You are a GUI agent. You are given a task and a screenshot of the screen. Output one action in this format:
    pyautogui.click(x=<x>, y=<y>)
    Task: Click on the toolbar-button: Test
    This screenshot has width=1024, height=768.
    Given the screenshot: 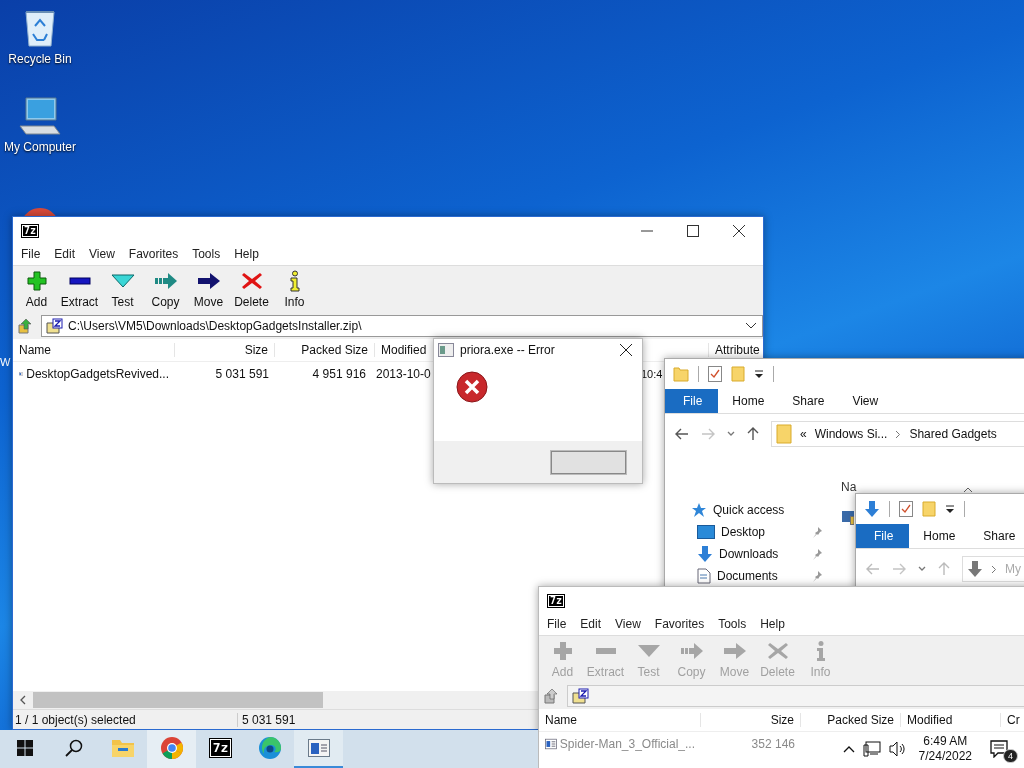 What is the action you would take?
    pyautogui.click(x=122, y=289)
    